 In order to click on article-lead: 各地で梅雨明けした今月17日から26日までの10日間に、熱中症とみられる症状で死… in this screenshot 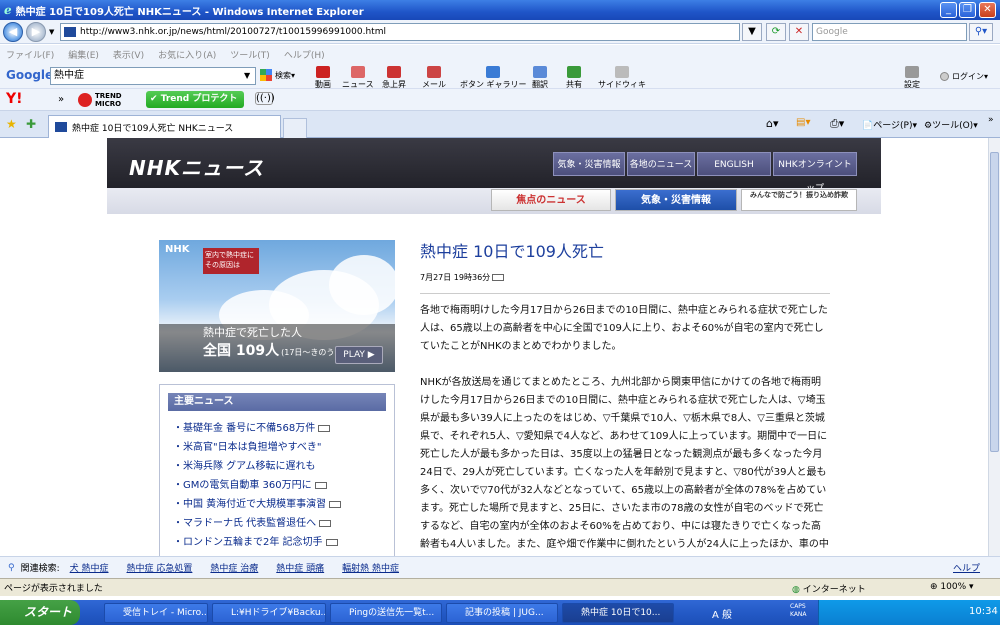, I will do `click(624, 328)`.